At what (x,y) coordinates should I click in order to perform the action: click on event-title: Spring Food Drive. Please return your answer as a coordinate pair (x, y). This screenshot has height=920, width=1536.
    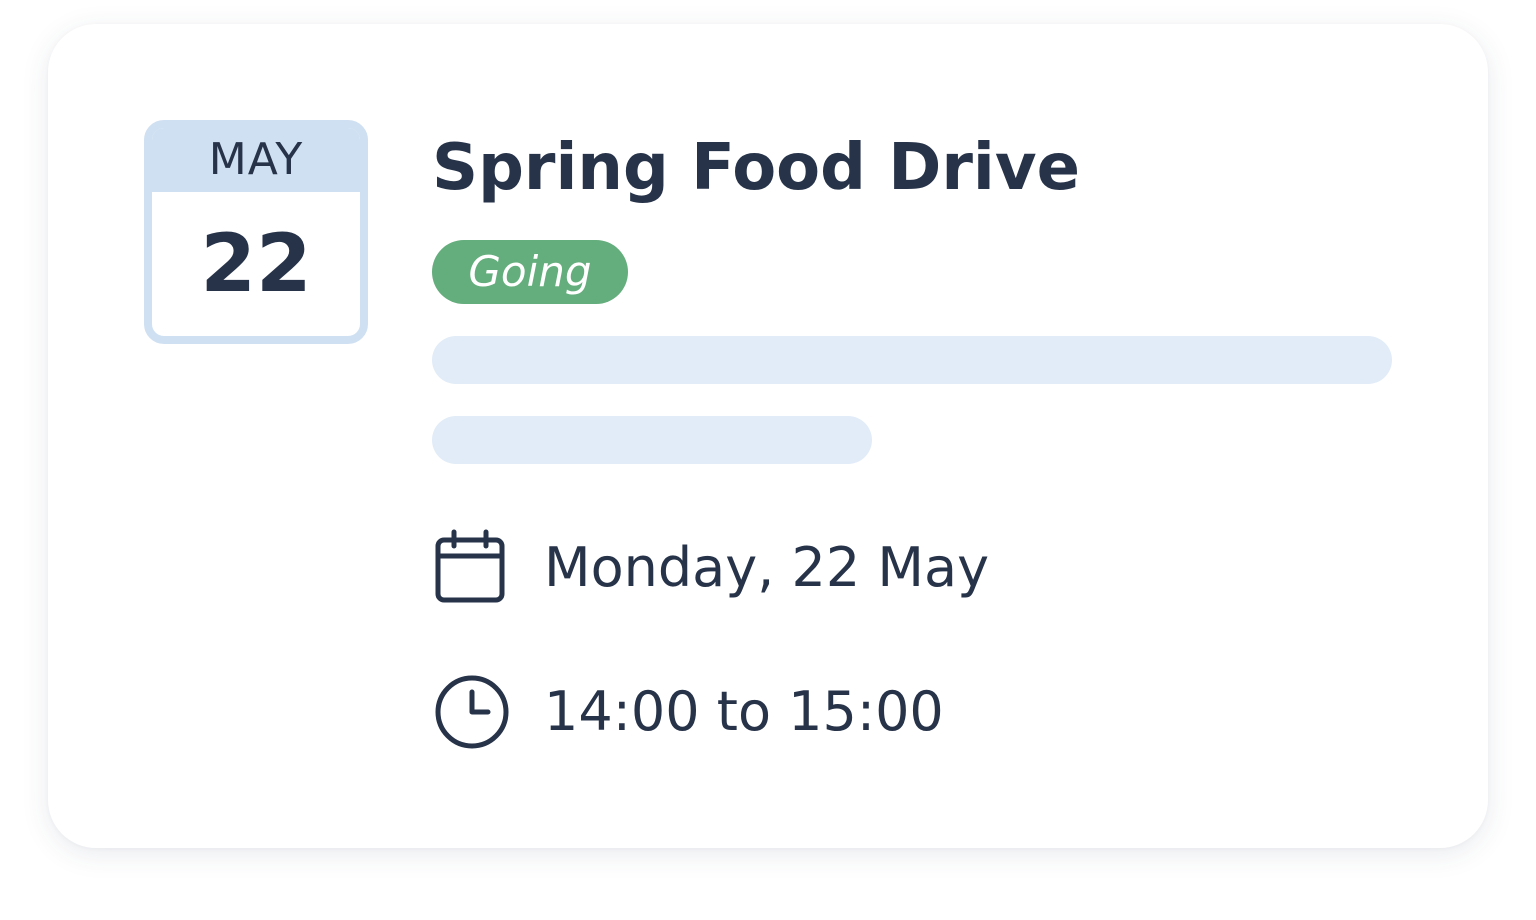
    Looking at the image, I should click on (756, 168).